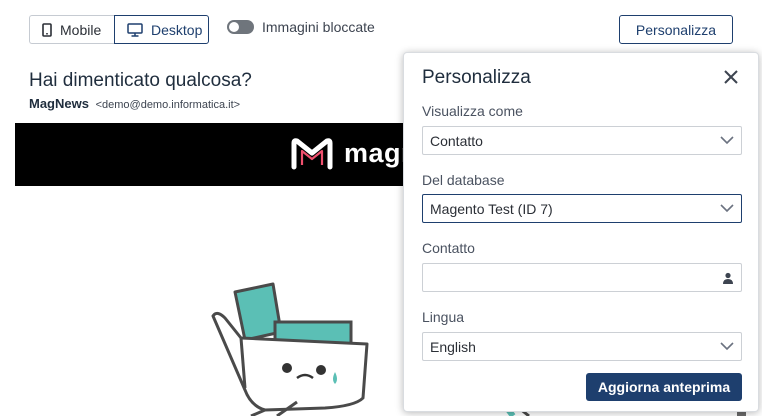 This screenshot has height=416, width=762. I want to click on database-select: Magento Test (ID 7), so click(582, 208).